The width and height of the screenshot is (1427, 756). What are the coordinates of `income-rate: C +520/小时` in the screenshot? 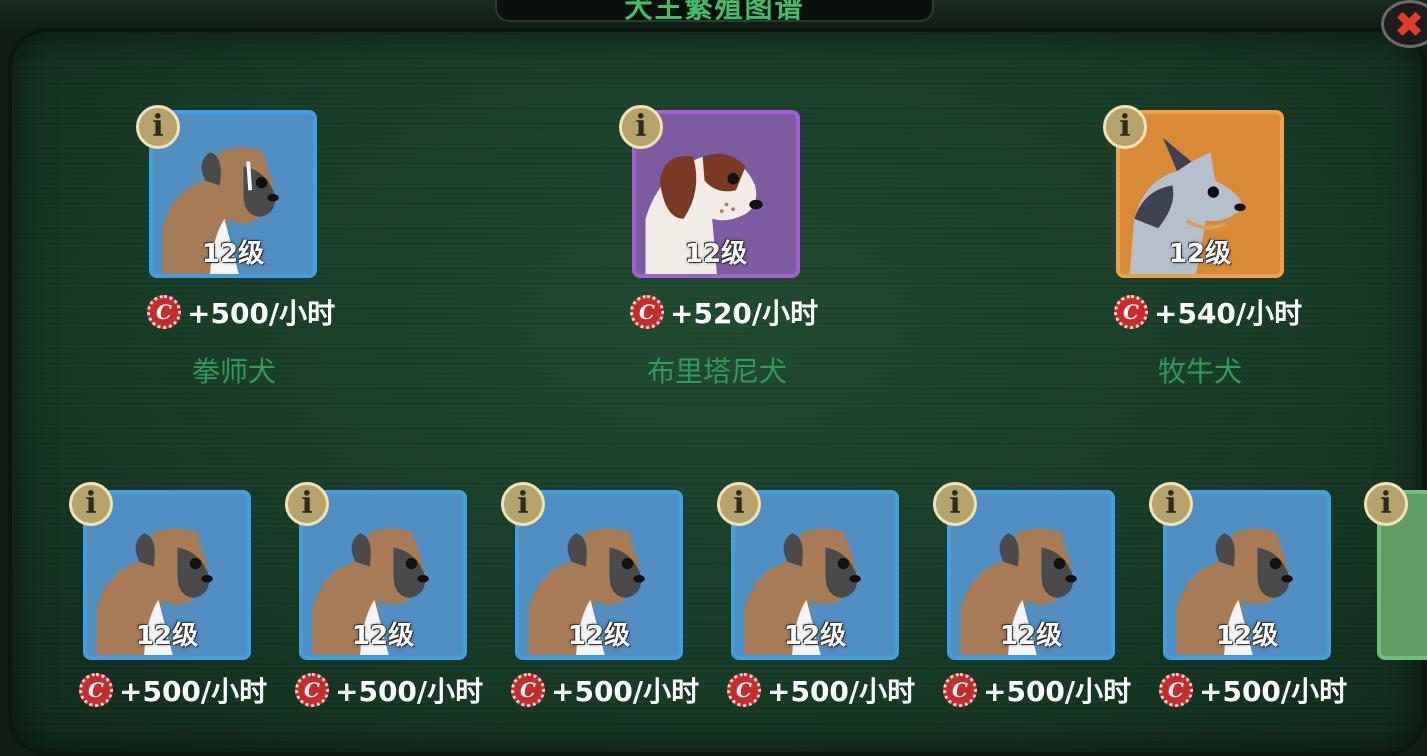 It's located at (724, 312).